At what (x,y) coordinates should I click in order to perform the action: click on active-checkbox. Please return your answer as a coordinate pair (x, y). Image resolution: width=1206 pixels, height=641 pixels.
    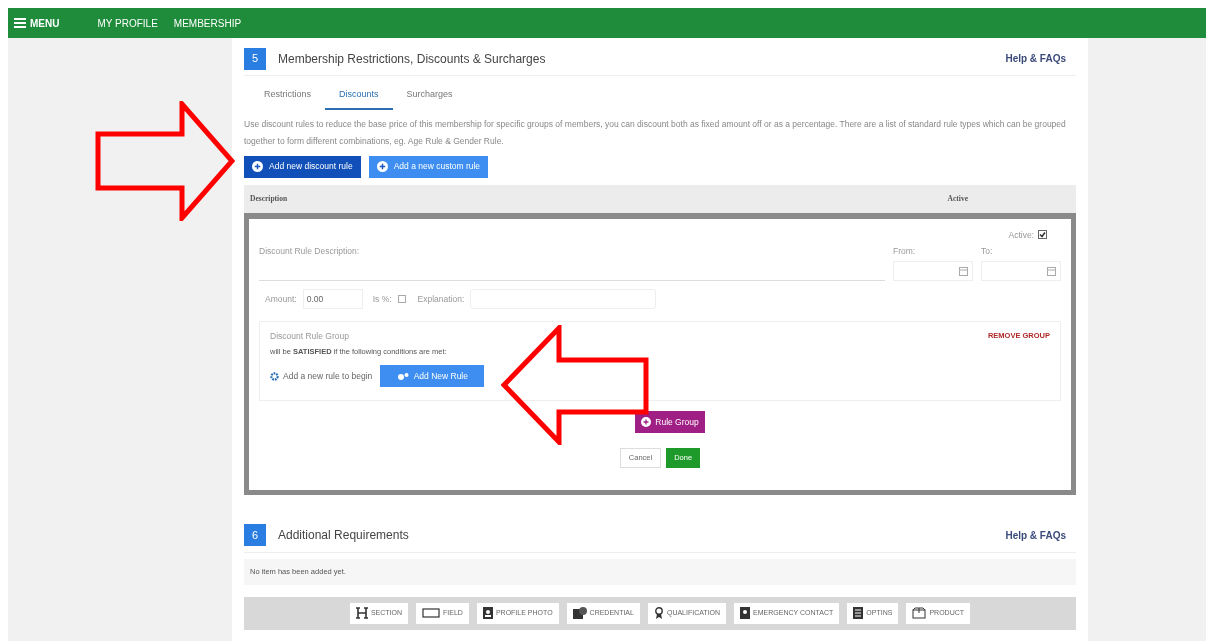
    Looking at the image, I should click on (1042, 235).